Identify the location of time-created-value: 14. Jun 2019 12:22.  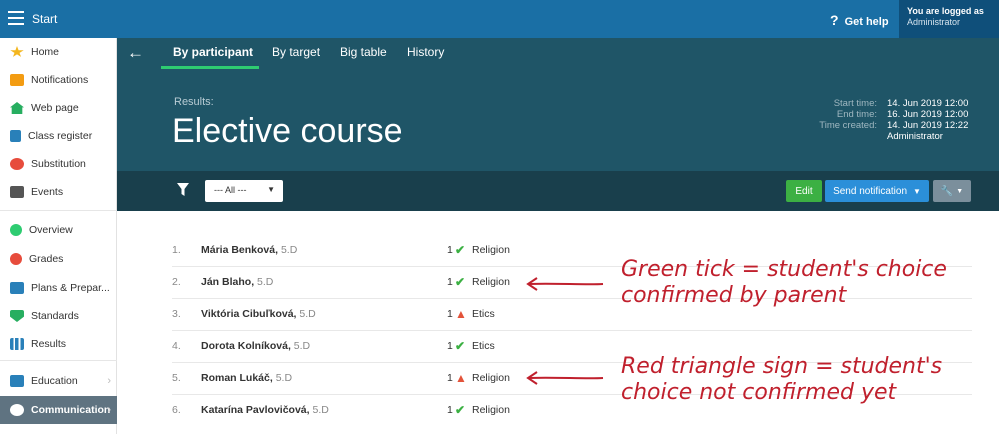
(928, 125).